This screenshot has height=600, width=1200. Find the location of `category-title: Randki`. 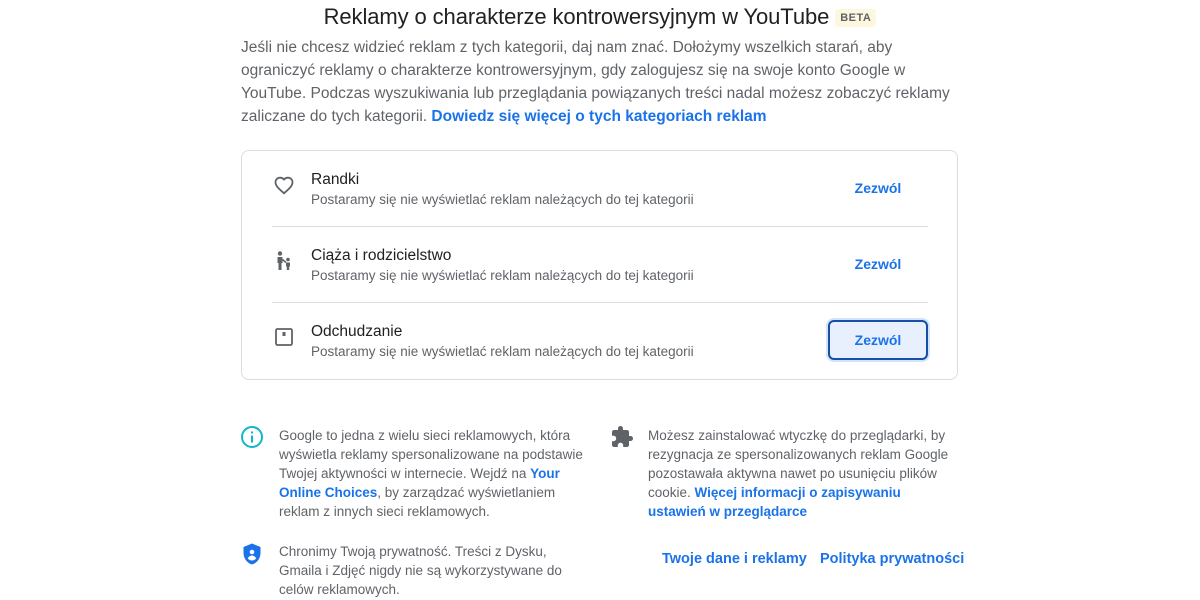

category-title: Randki is located at coordinates (335, 179).